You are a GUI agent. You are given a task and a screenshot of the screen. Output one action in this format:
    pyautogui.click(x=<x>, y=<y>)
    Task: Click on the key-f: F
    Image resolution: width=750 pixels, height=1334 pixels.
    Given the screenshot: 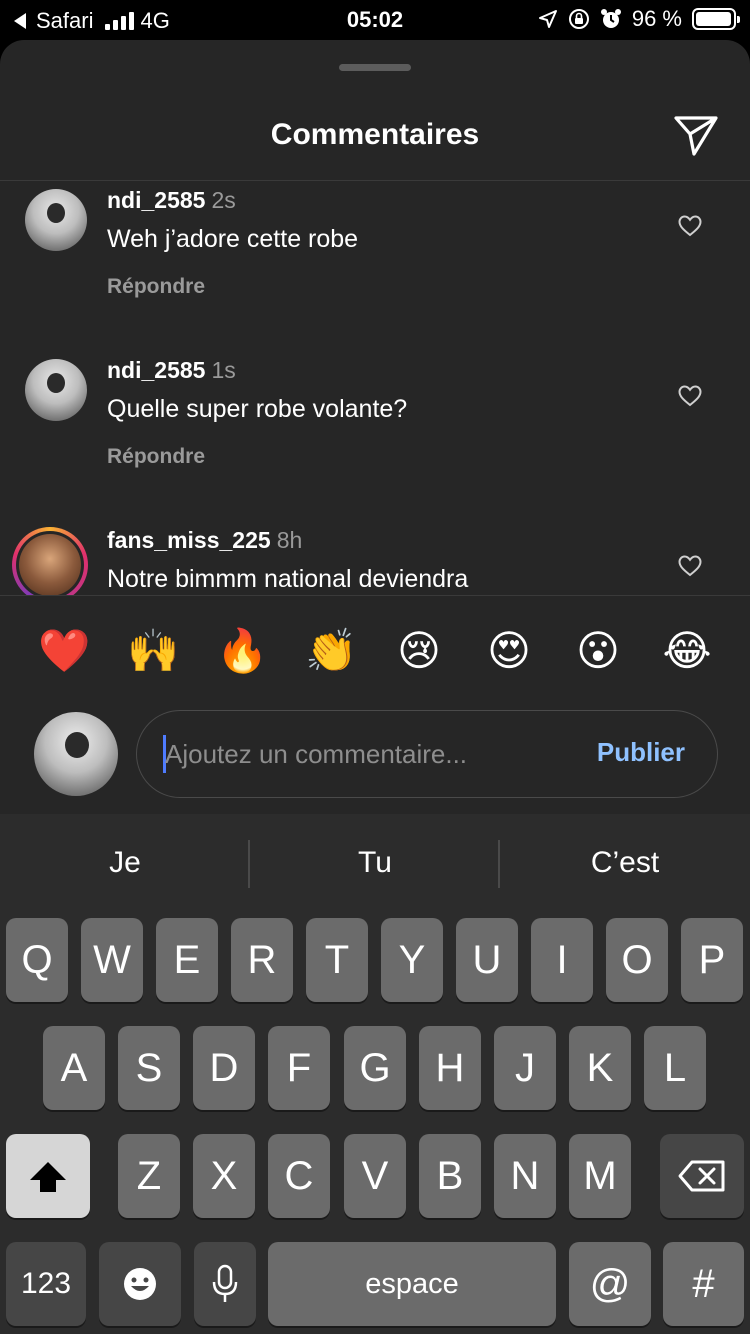 What is the action you would take?
    pyautogui.click(x=299, y=1068)
    